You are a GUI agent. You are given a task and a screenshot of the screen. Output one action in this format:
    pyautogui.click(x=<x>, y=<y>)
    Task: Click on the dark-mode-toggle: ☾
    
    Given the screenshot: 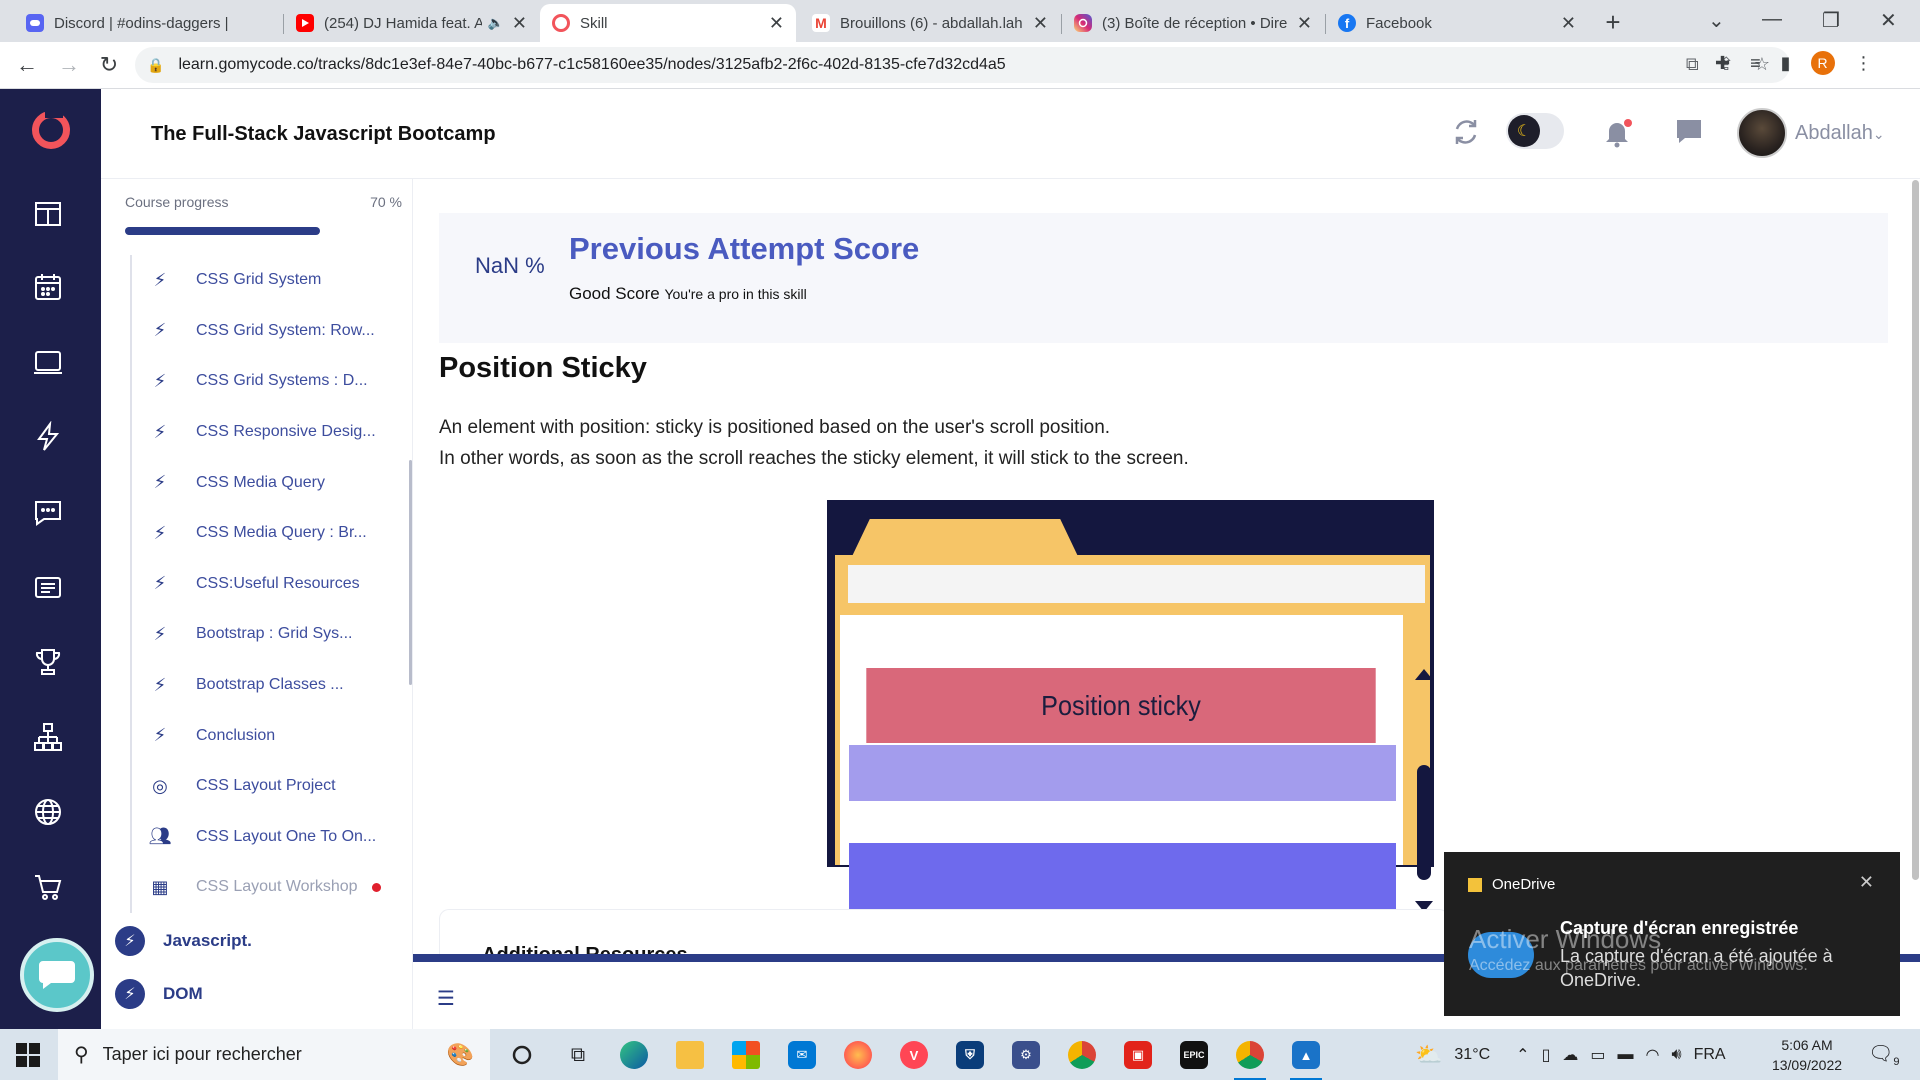 What is the action you would take?
    pyautogui.click(x=1535, y=131)
    